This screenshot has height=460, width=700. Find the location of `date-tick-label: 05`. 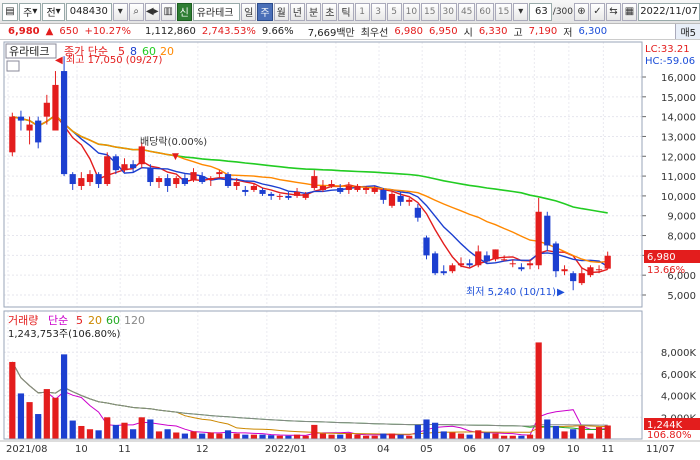

date-tick-label: 05 is located at coordinates (426, 449).